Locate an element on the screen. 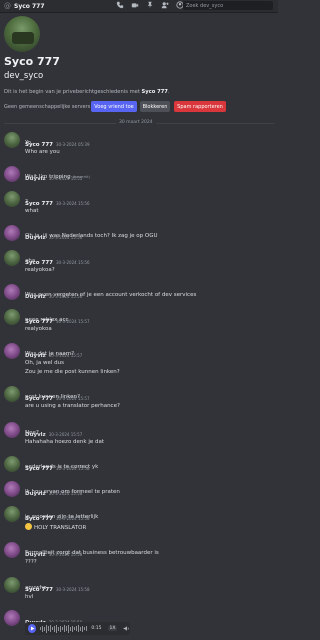 This screenshot has height=640, width=320. author-name: Syco 777 is located at coordinates (39, 204).